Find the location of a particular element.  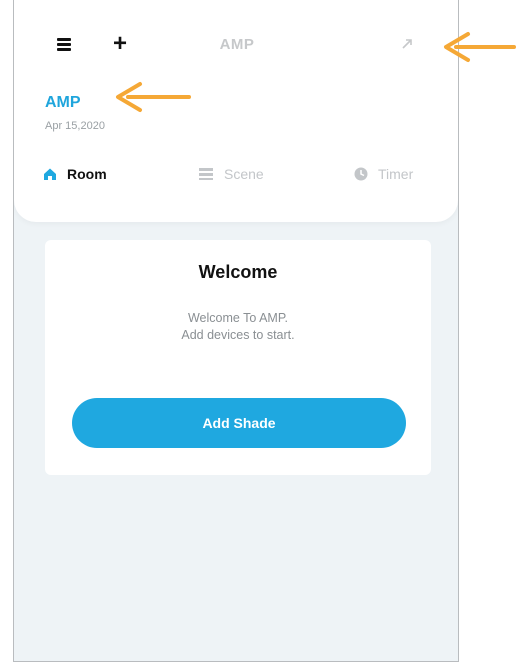

tab-scene: Scene is located at coordinates (231, 174).